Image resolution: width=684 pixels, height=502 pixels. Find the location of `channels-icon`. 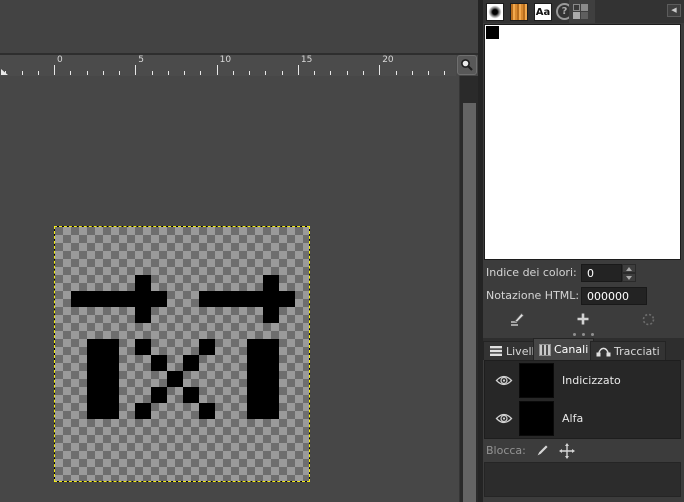

channels-icon is located at coordinates (545, 349).